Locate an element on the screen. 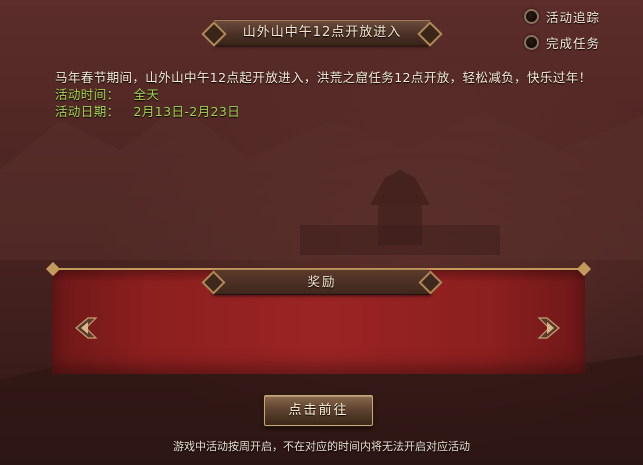  page-title: 山外山中午12点开放进入 is located at coordinates (322, 32).